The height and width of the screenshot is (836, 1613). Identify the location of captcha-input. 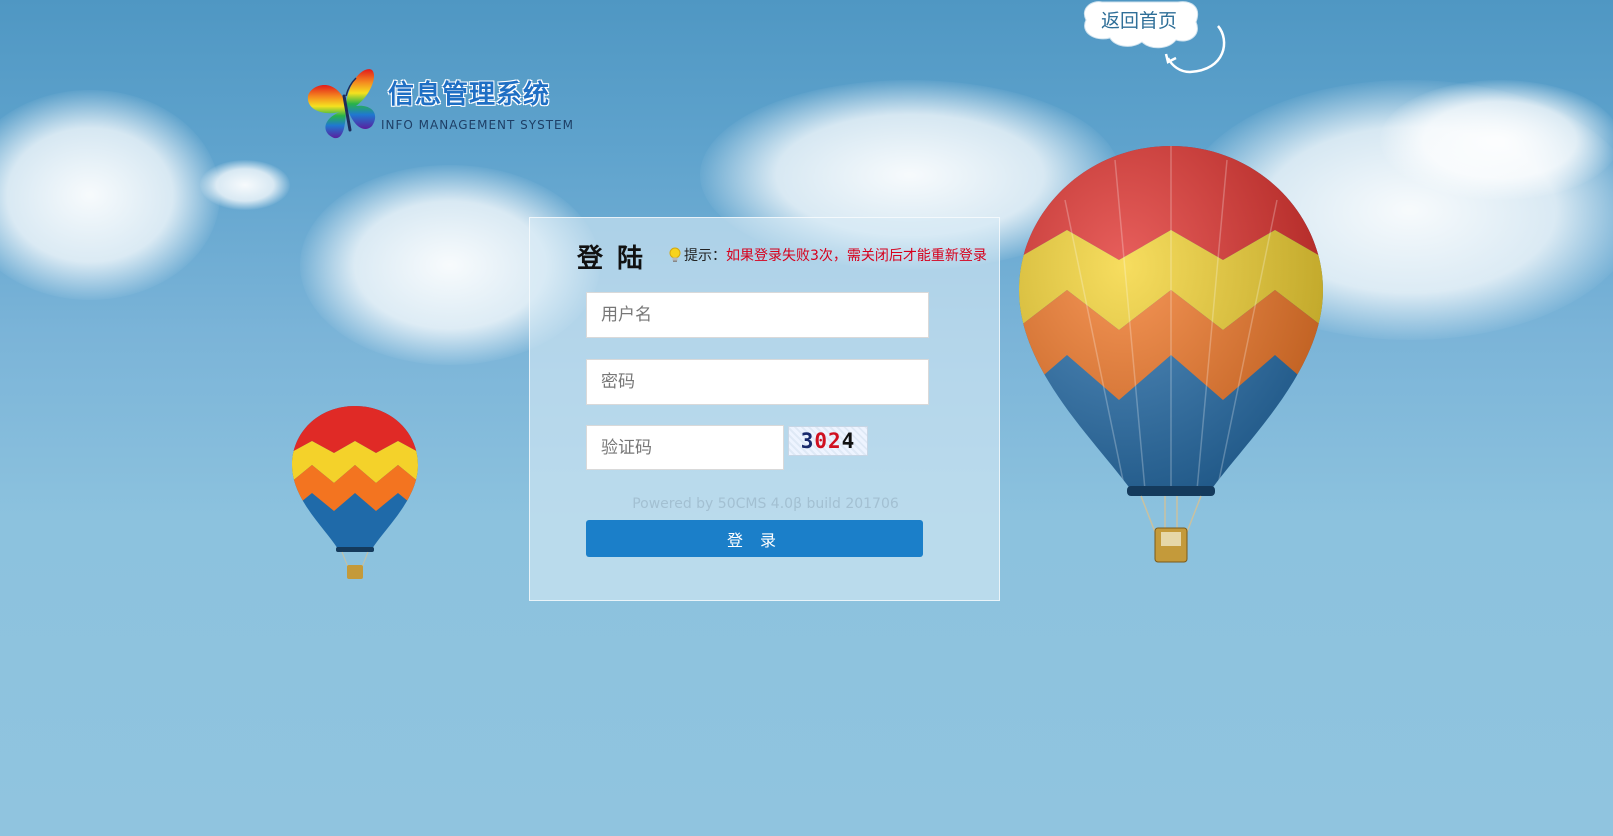
(685, 447).